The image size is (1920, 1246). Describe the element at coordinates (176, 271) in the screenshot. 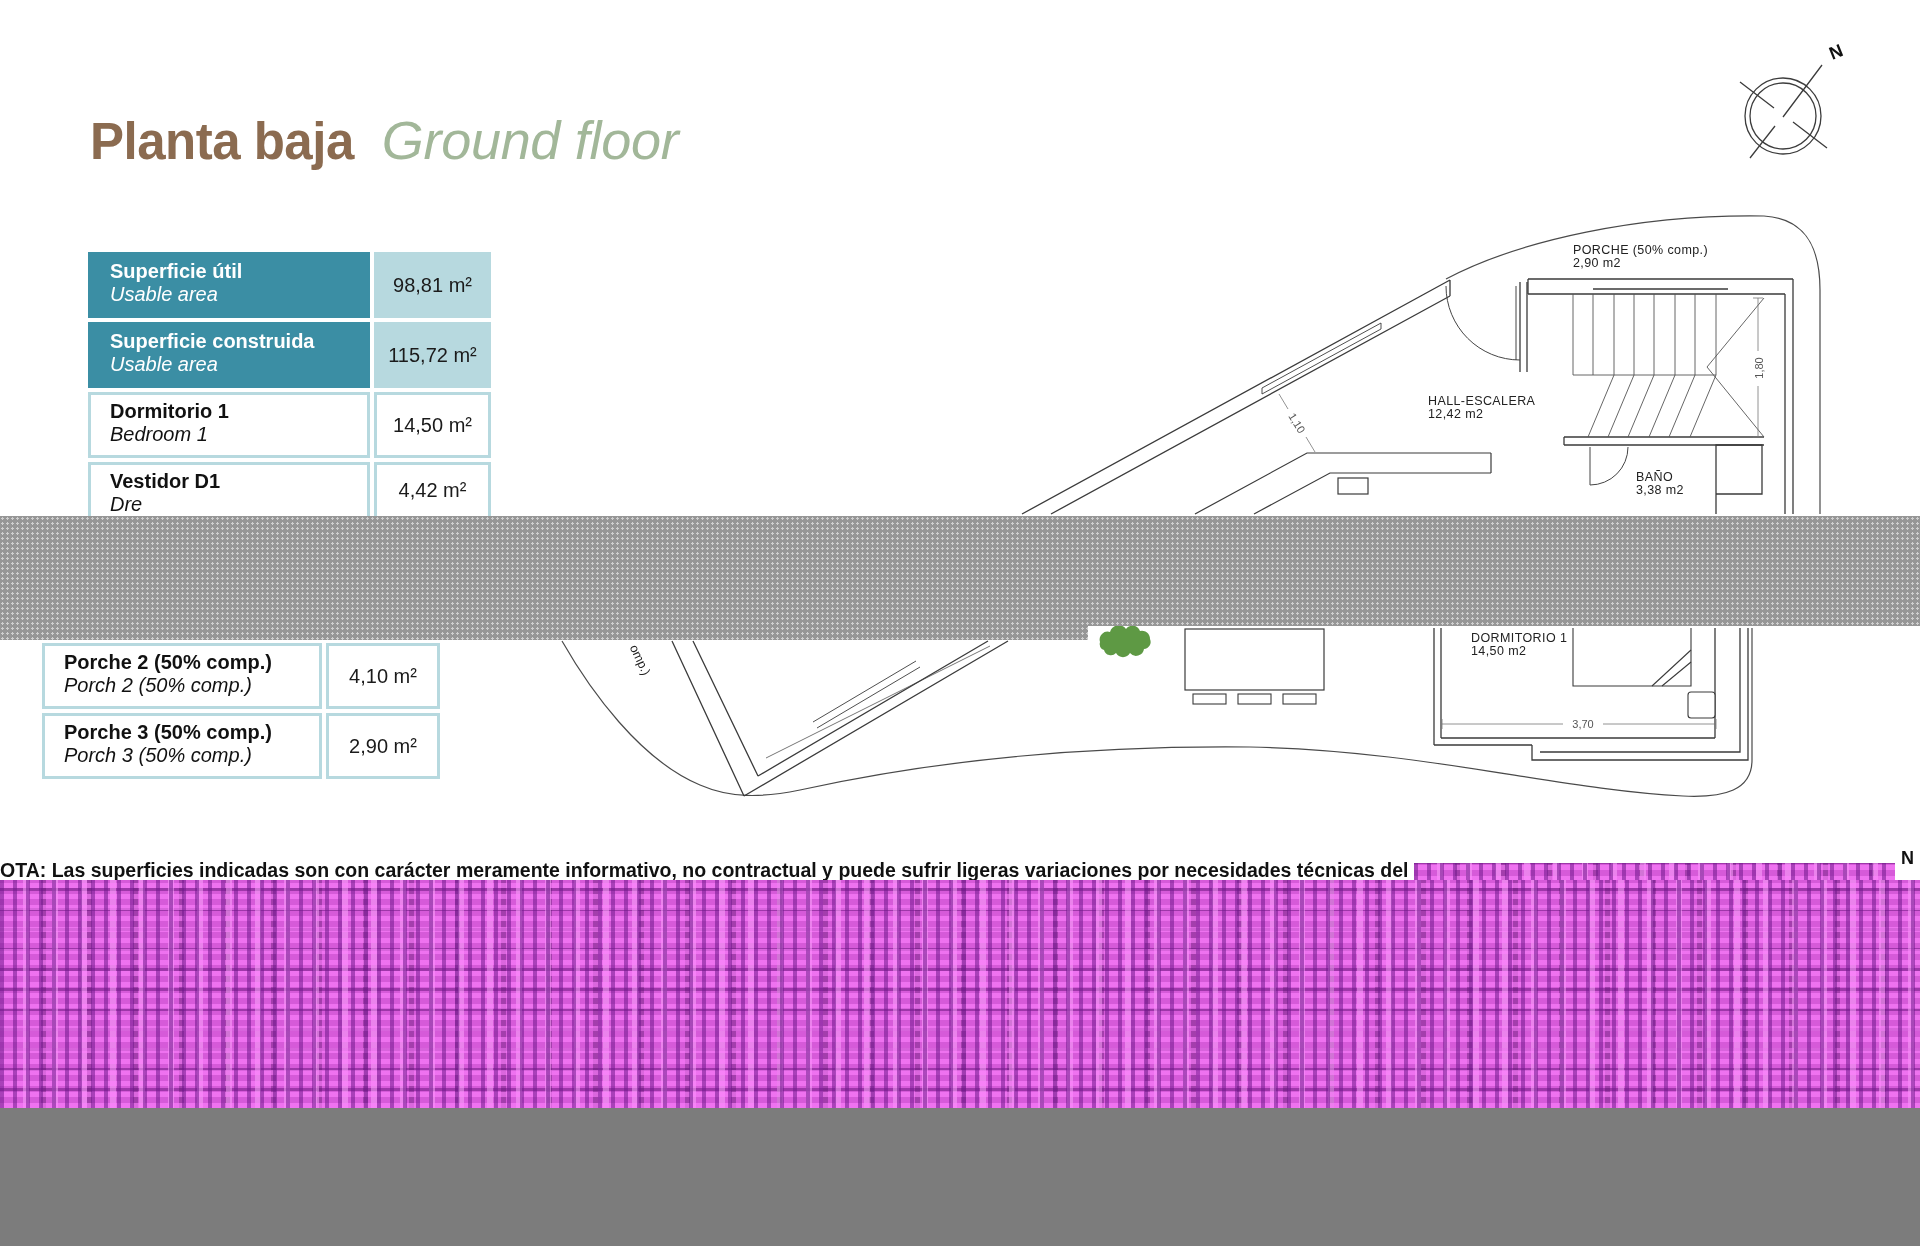

I see `room-name: Superficie útil` at that location.